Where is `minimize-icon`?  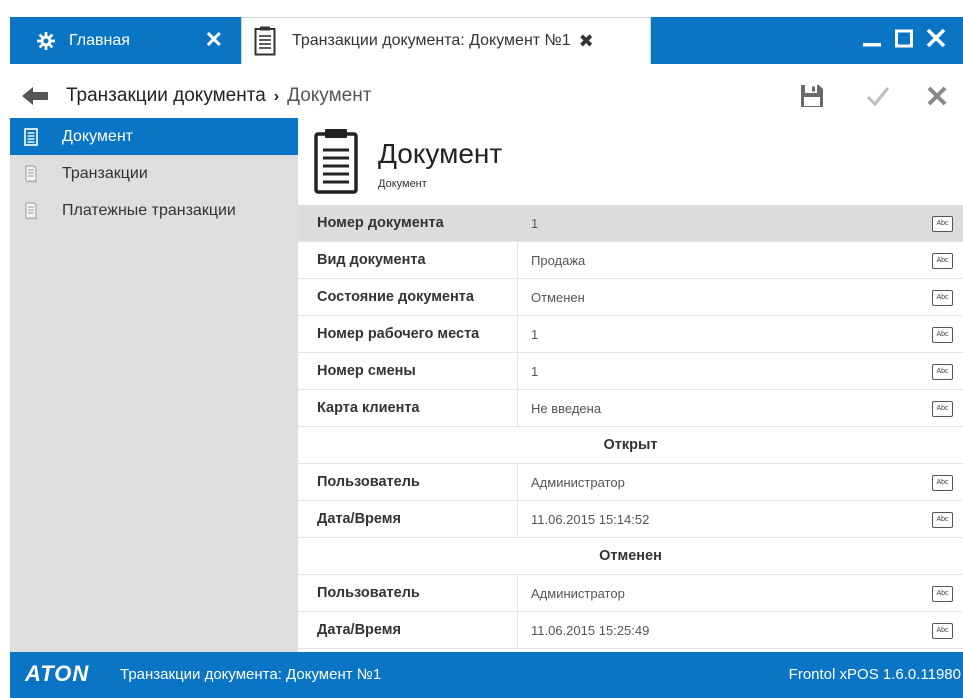 minimize-icon is located at coordinates (872, 38).